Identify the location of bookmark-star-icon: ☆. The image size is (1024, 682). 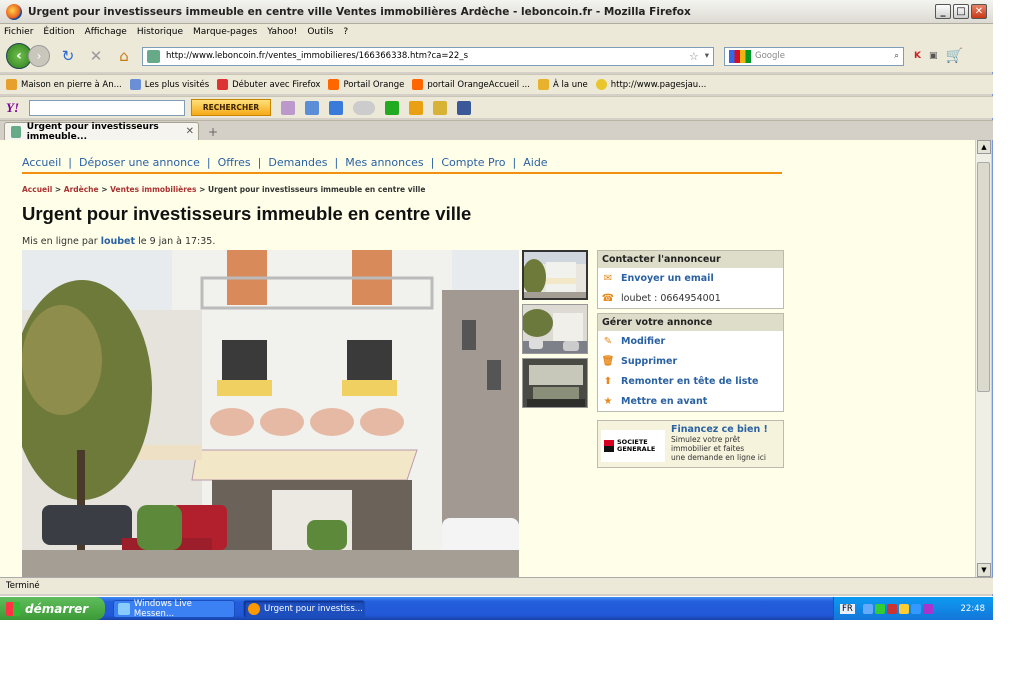
(694, 56).